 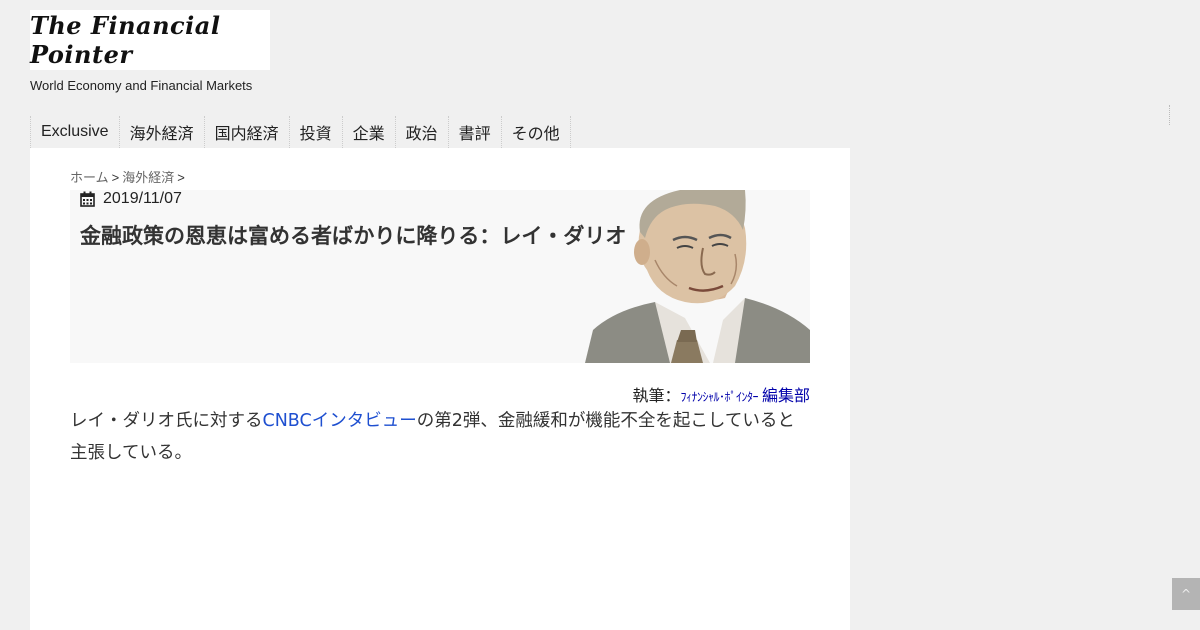 I want to click on article-byline: 執筆： ﾌｨﾅﾝｼｬﾙ･ﾎﾟｲﾝﾀｰ 編集部, so click(x=721, y=394).